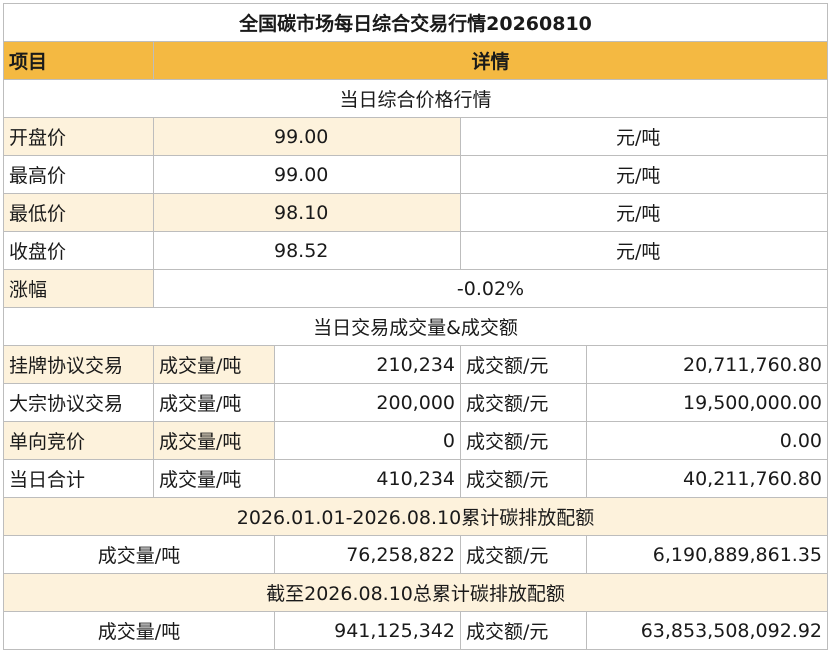 The height and width of the screenshot is (657, 831). Describe the element at coordinates (707, 478) in the screenshot. I see `amount-value: 40,211,760.80` at that location.